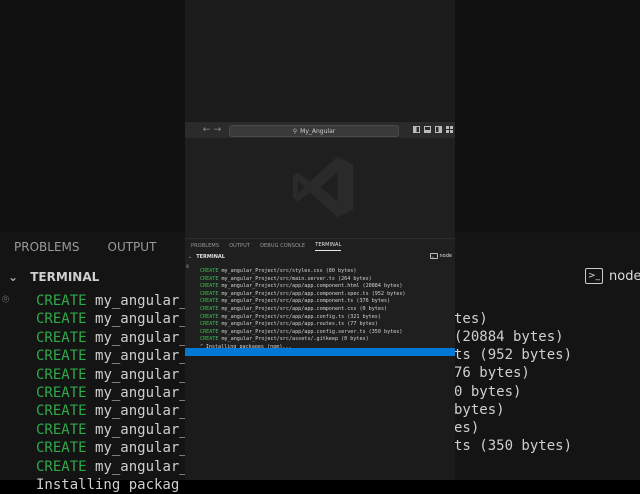 This screenshot has height=494, width=640. Describe the element at coordinates (320, 418) in the screenshot. I see `frame-bottom-bar` at that location.